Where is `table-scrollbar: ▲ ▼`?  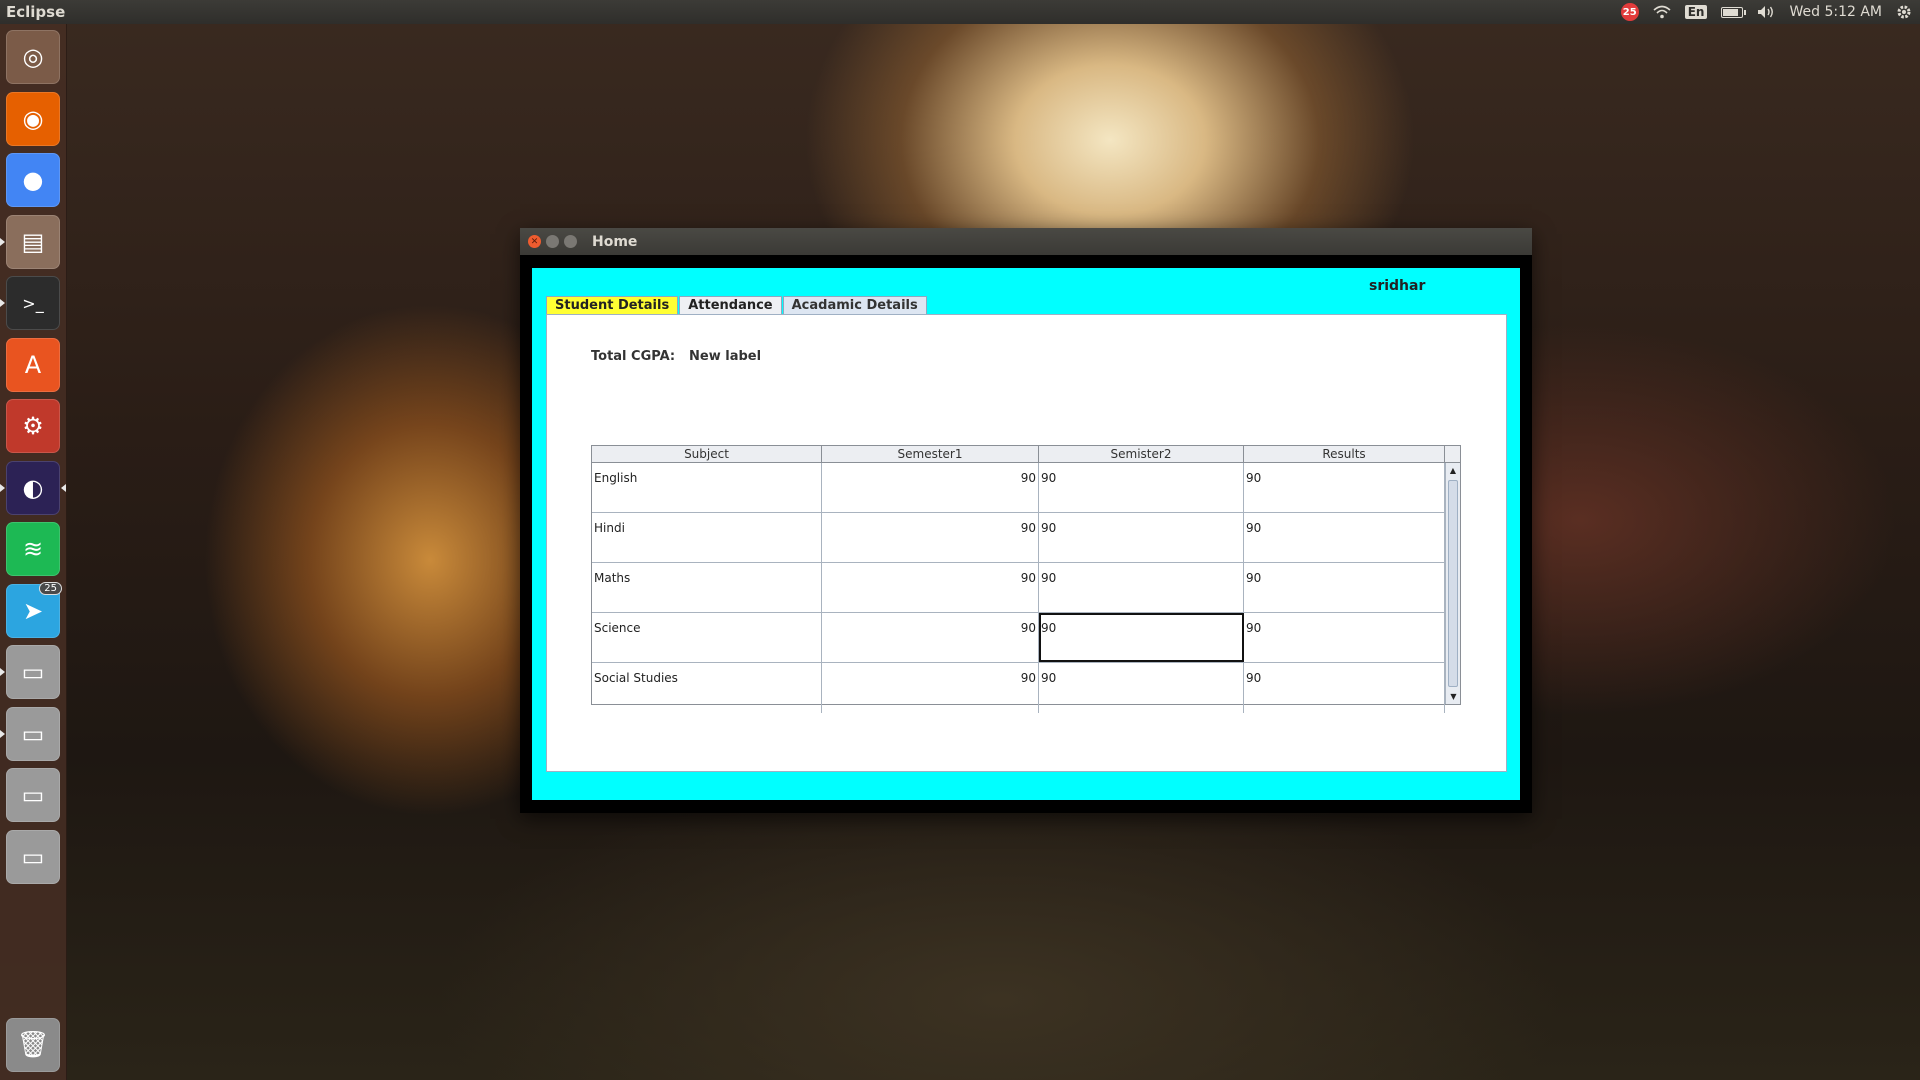 table-scrollbar: ▲ ▼ is located at coordinates (1452, 583).